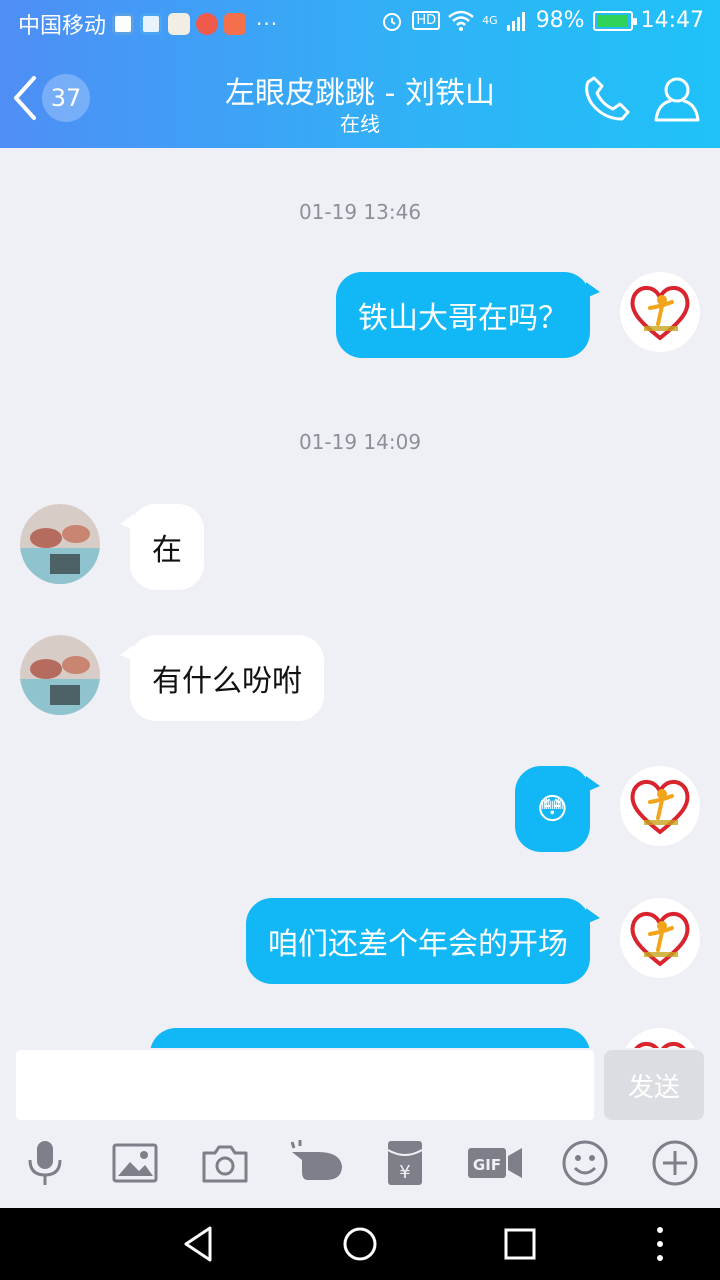  Describe the element at coordinates (267, 24) in the screenshot. I see `more-notifications-icon: ···` at that location.